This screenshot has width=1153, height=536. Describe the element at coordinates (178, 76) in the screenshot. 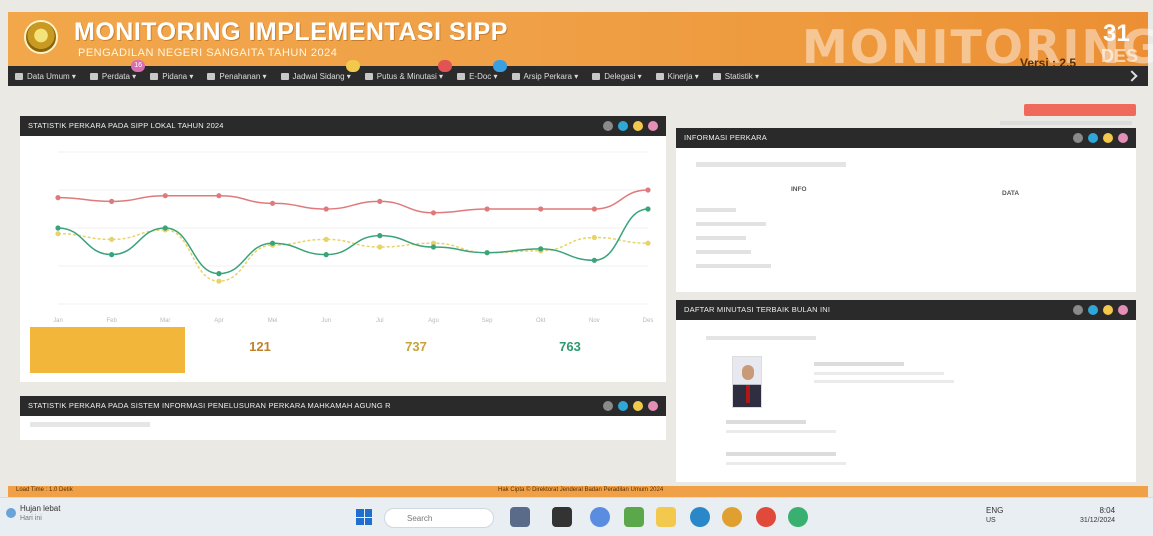

I see `nav-item-label: Pidana ▾` at that location.